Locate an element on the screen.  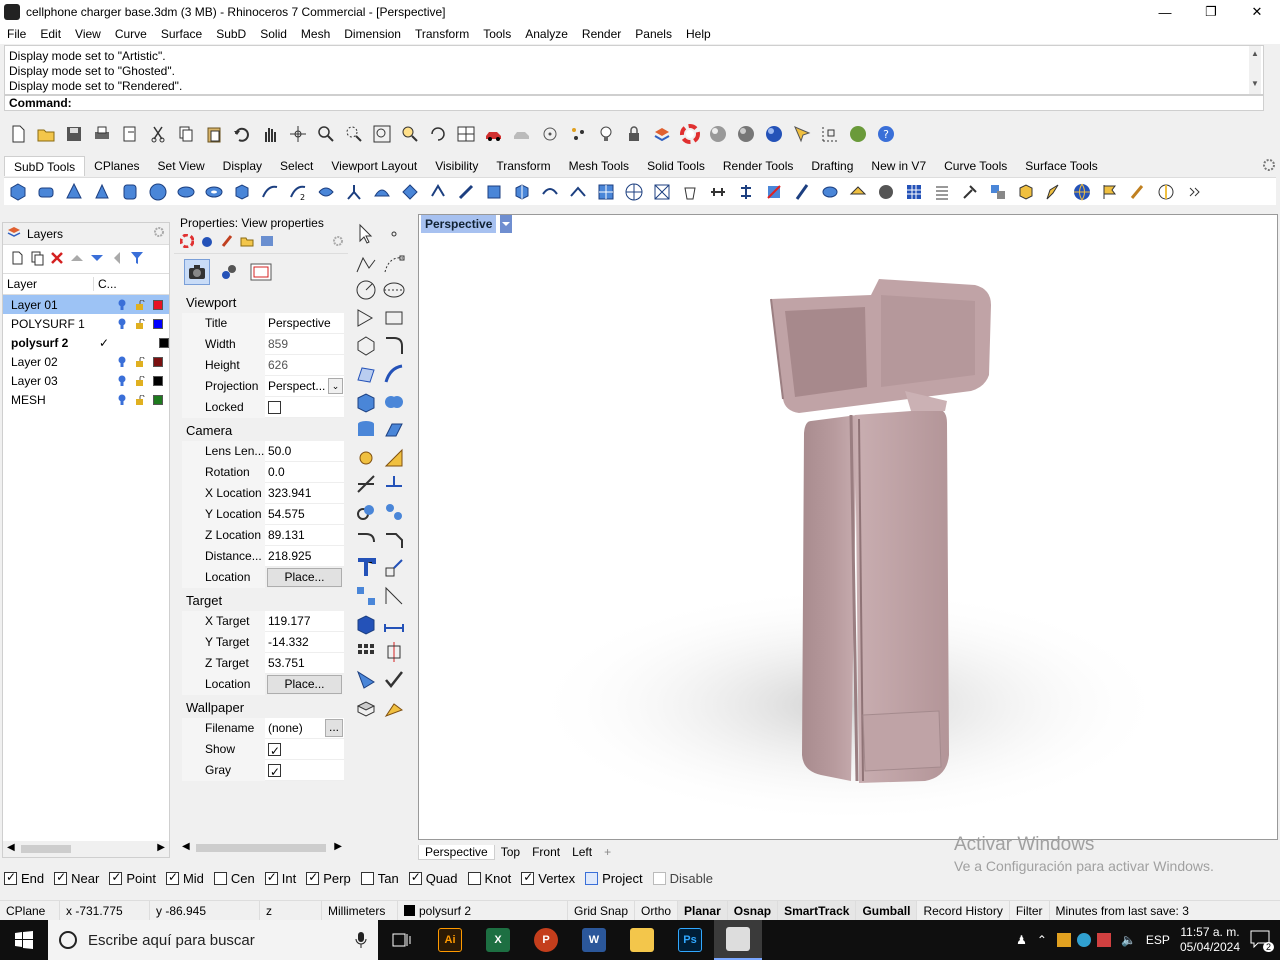
volume-icon: 🔈 is located at coordinates (1128, 940).